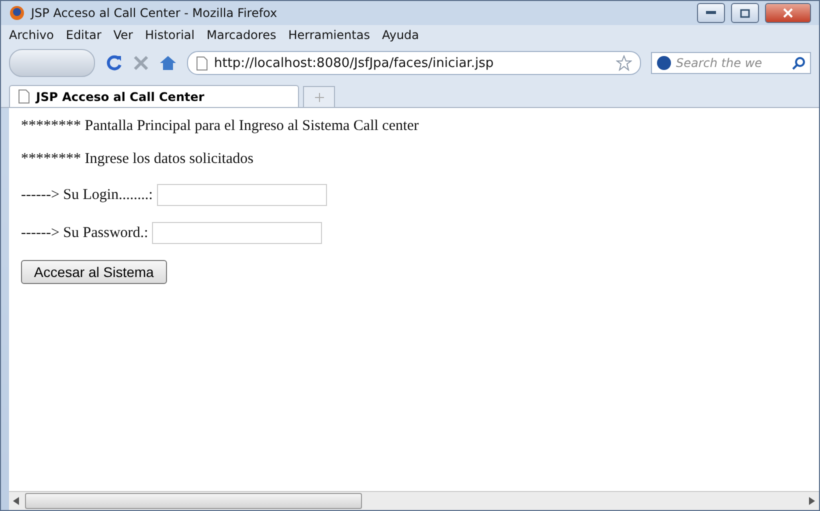 The image size is (820, 511). Describe the element at coordinates (168, 63) in the screenshot. I see `home-icon` at that location.